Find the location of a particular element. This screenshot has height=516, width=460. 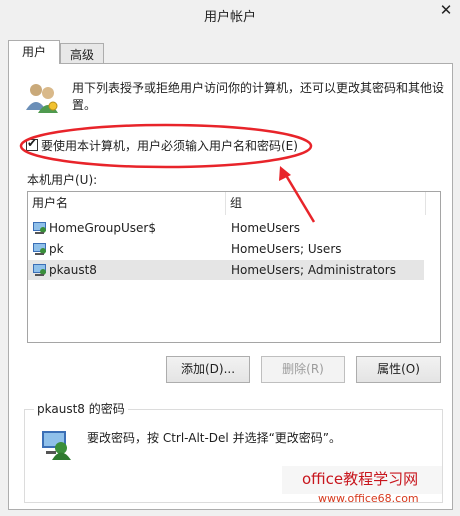

table-row-selected: pkaust8 HomeUsers; Administrators is located at coordinates (226, 270).